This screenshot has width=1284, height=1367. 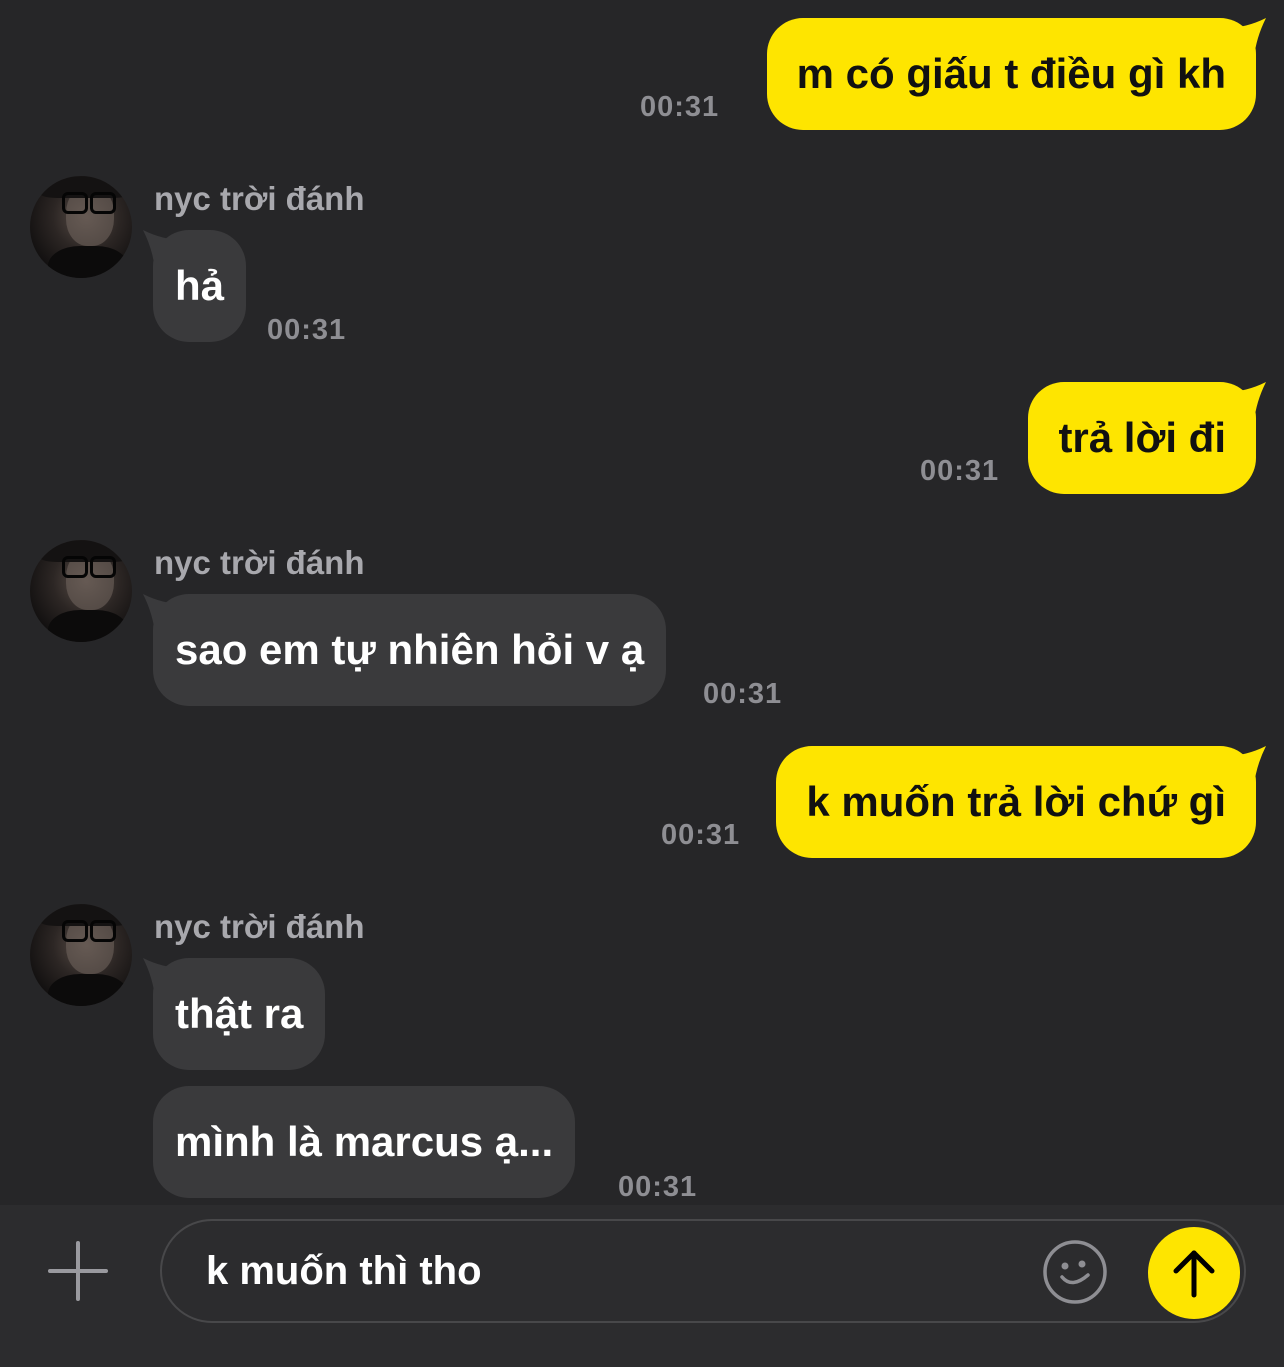 I want to click on send-button, so click(x=1194, y=1273).